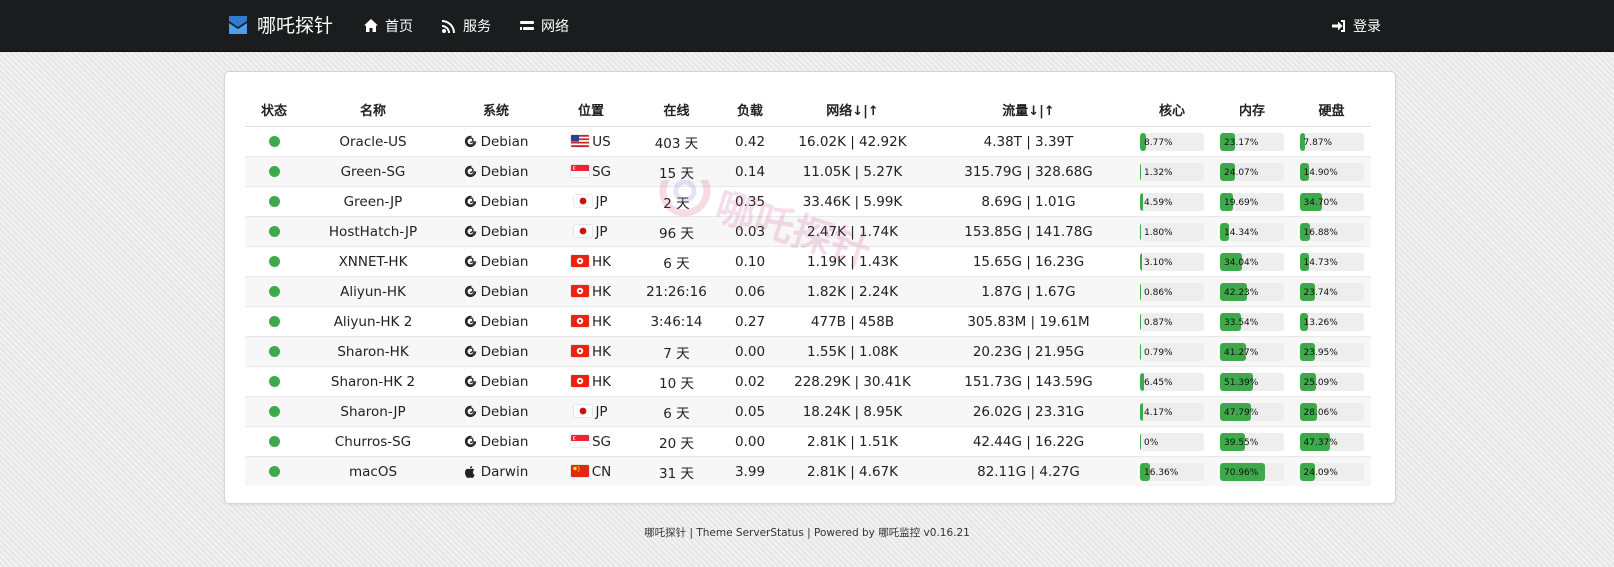 This screenshot has height=567, width=1614. I want to click on disk-progress-bar: 16.88%, so click(1331, 231).